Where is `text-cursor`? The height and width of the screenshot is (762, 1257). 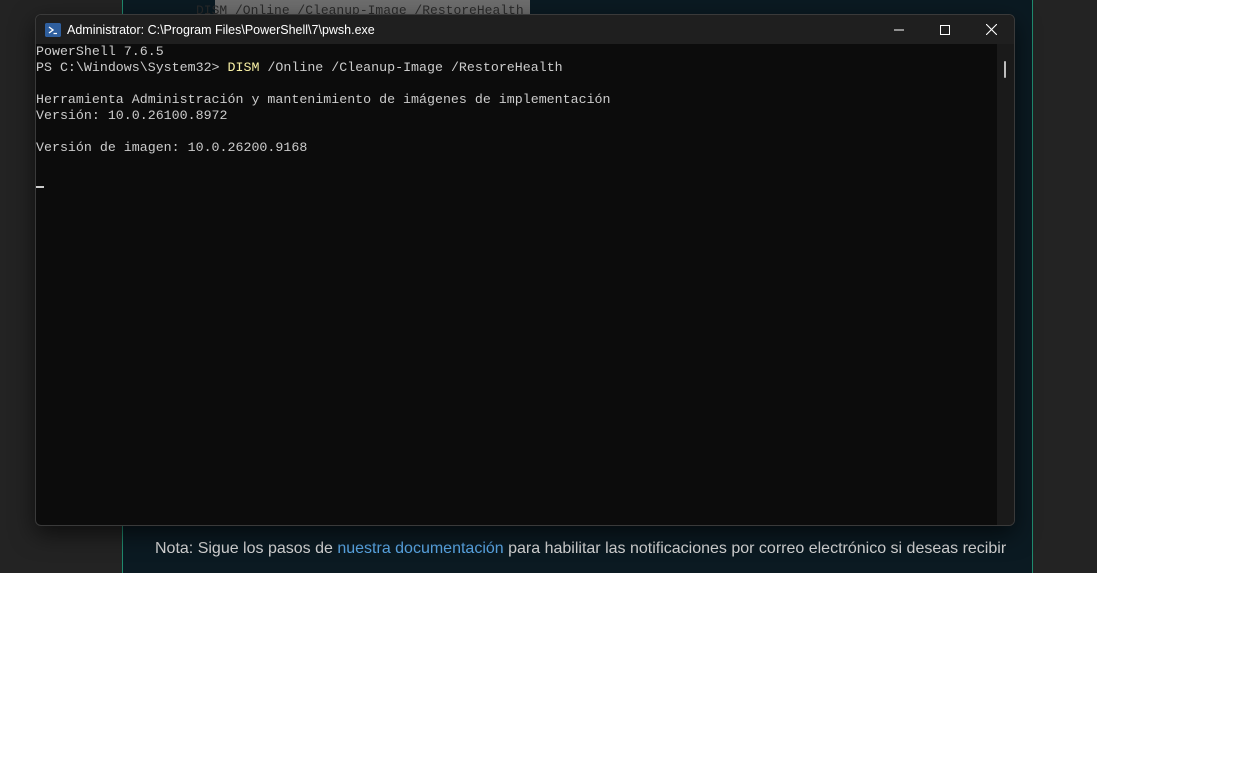
text-cursor is located at coordinates (40, 187).